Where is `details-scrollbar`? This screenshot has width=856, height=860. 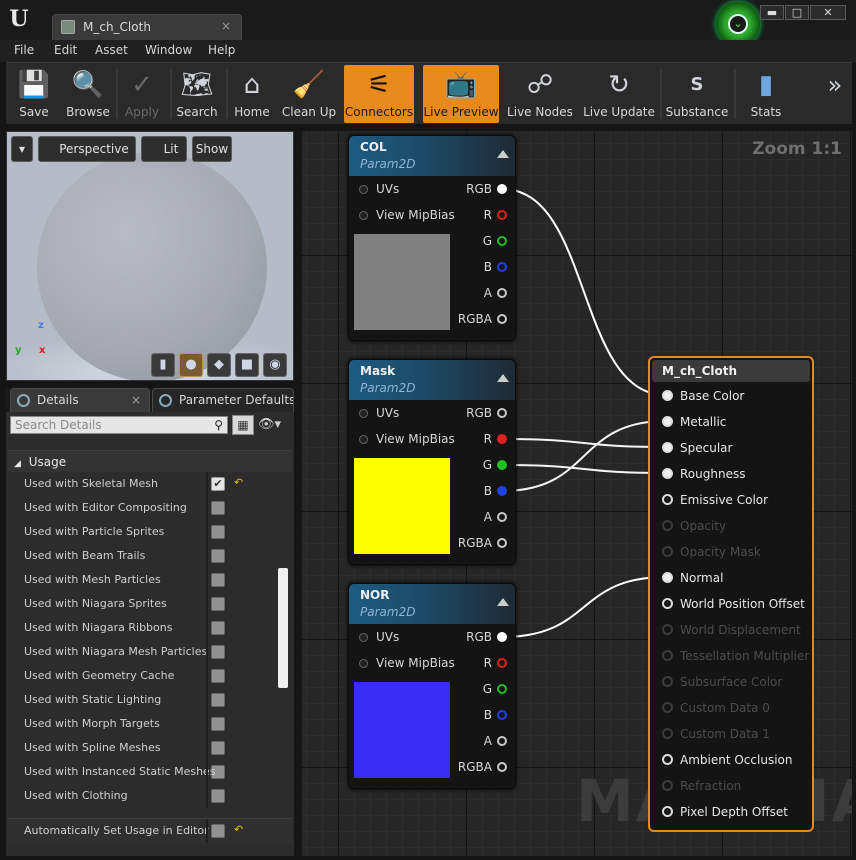 details-scrollbar is located at coordinates (283, 628).